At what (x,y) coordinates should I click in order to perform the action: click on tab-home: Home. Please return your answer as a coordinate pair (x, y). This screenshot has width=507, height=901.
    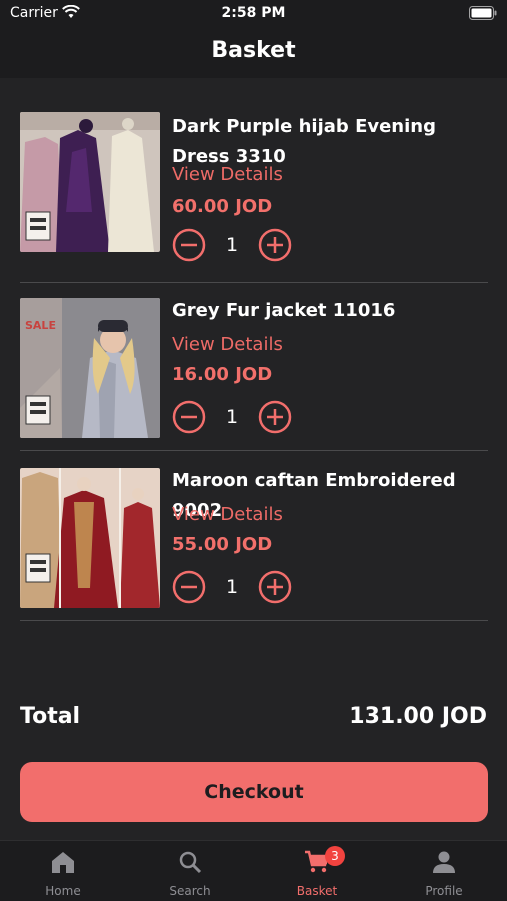
    Looking at the image, I should click on (63, 871).